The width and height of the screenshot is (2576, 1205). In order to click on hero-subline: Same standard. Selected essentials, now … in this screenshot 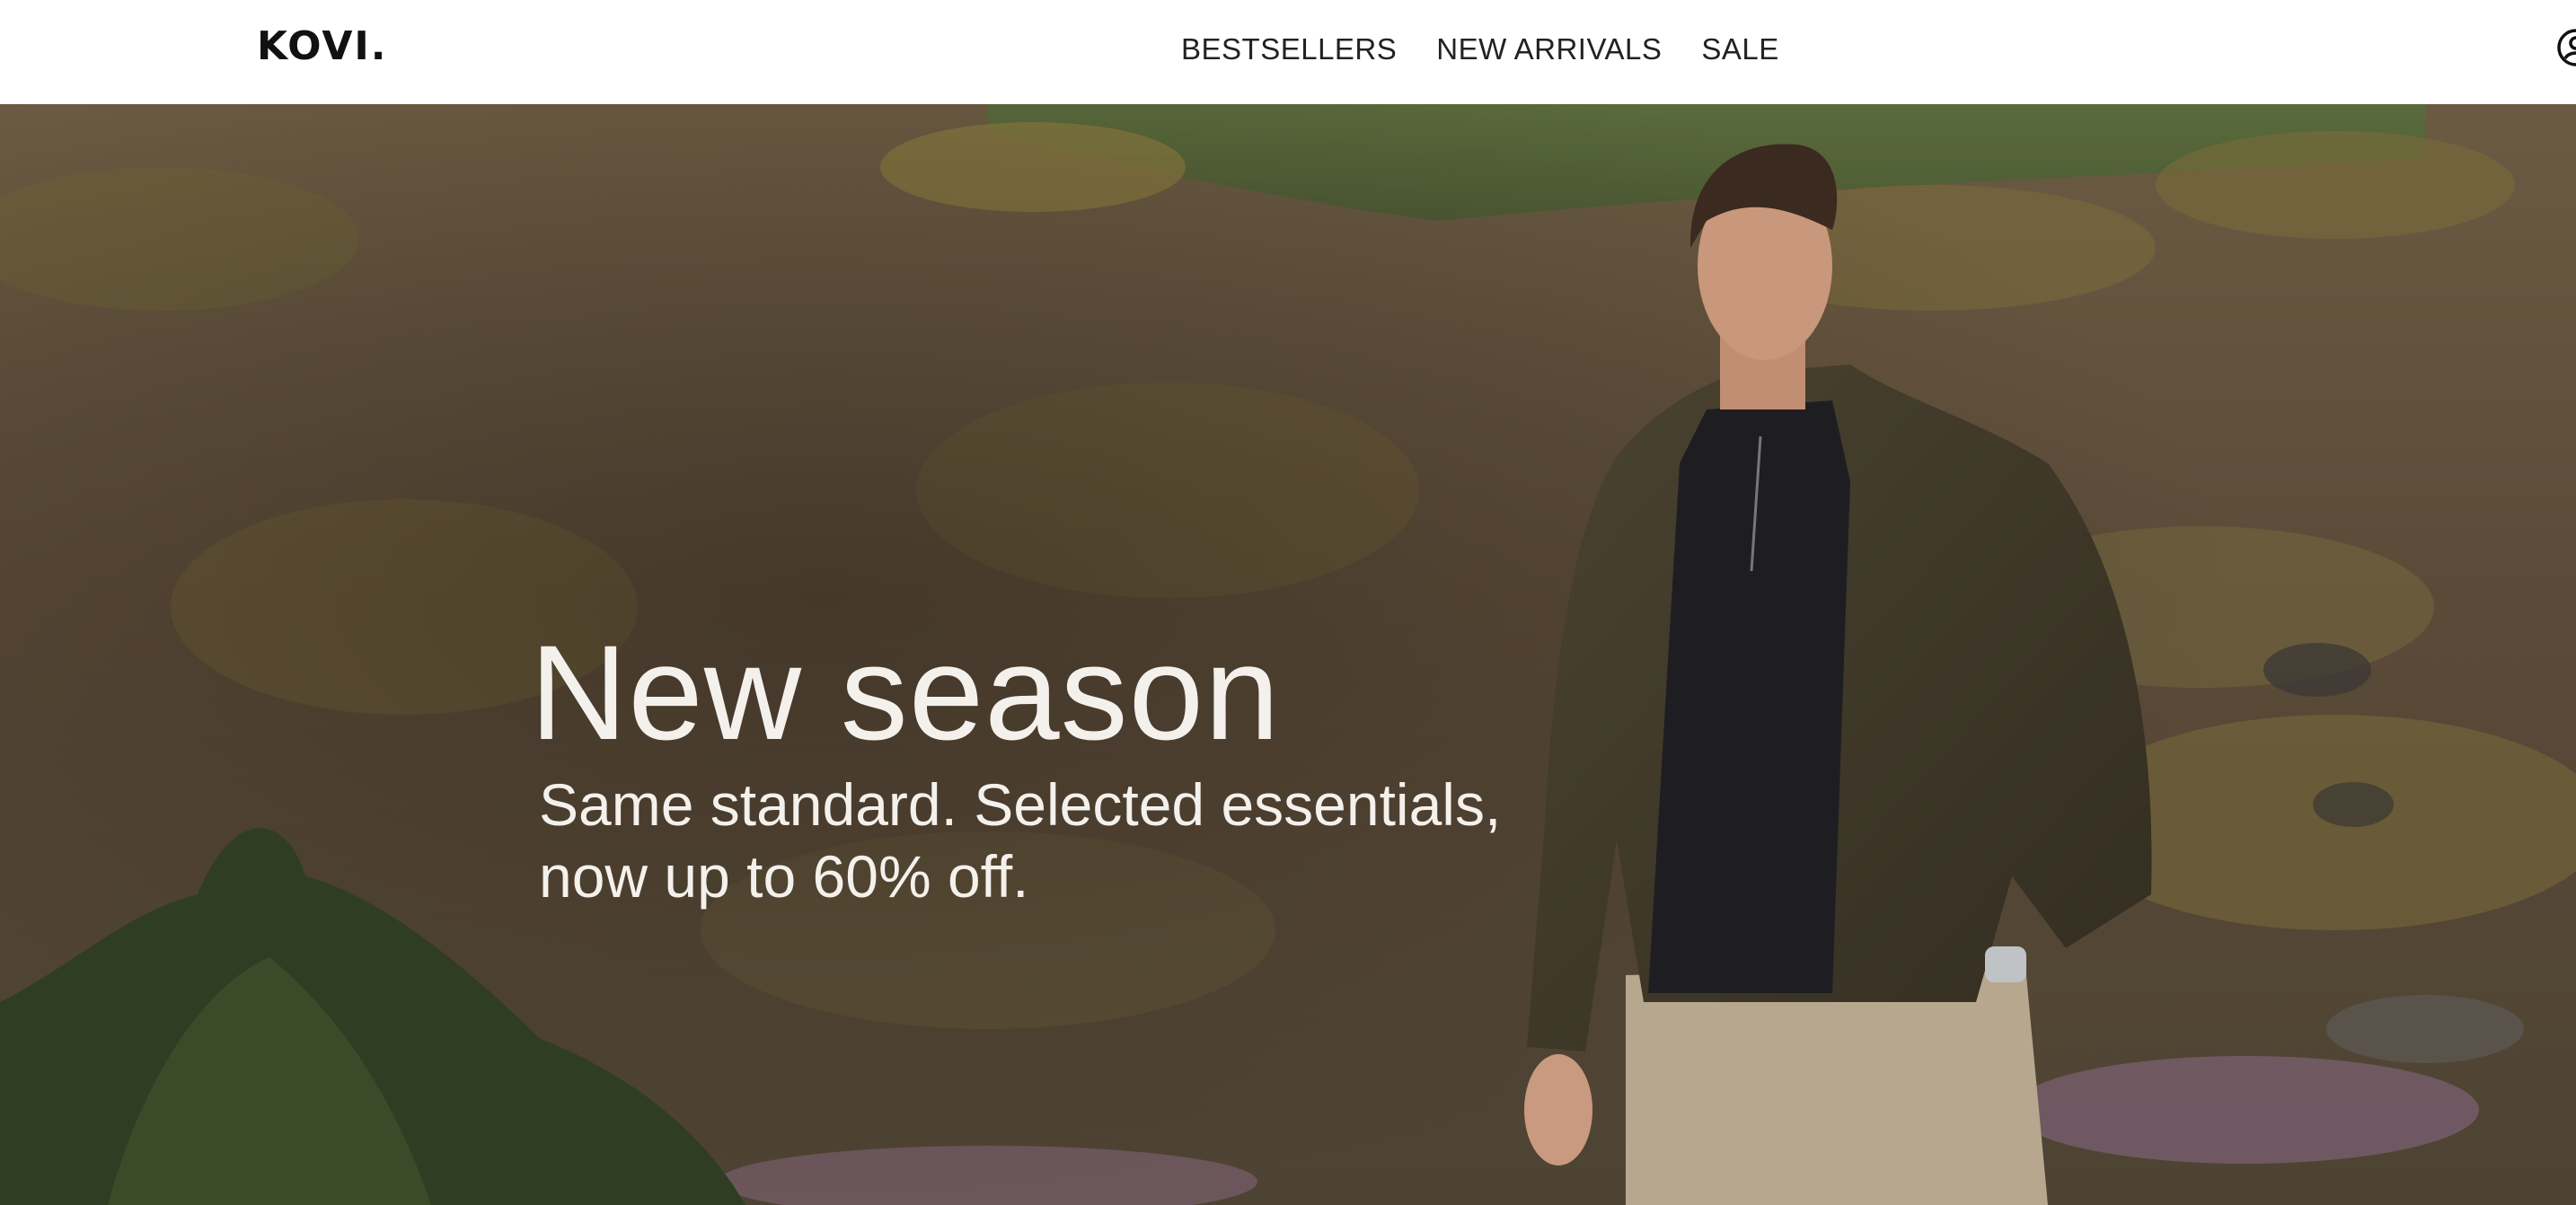, I will do `click(1020, 840)`.